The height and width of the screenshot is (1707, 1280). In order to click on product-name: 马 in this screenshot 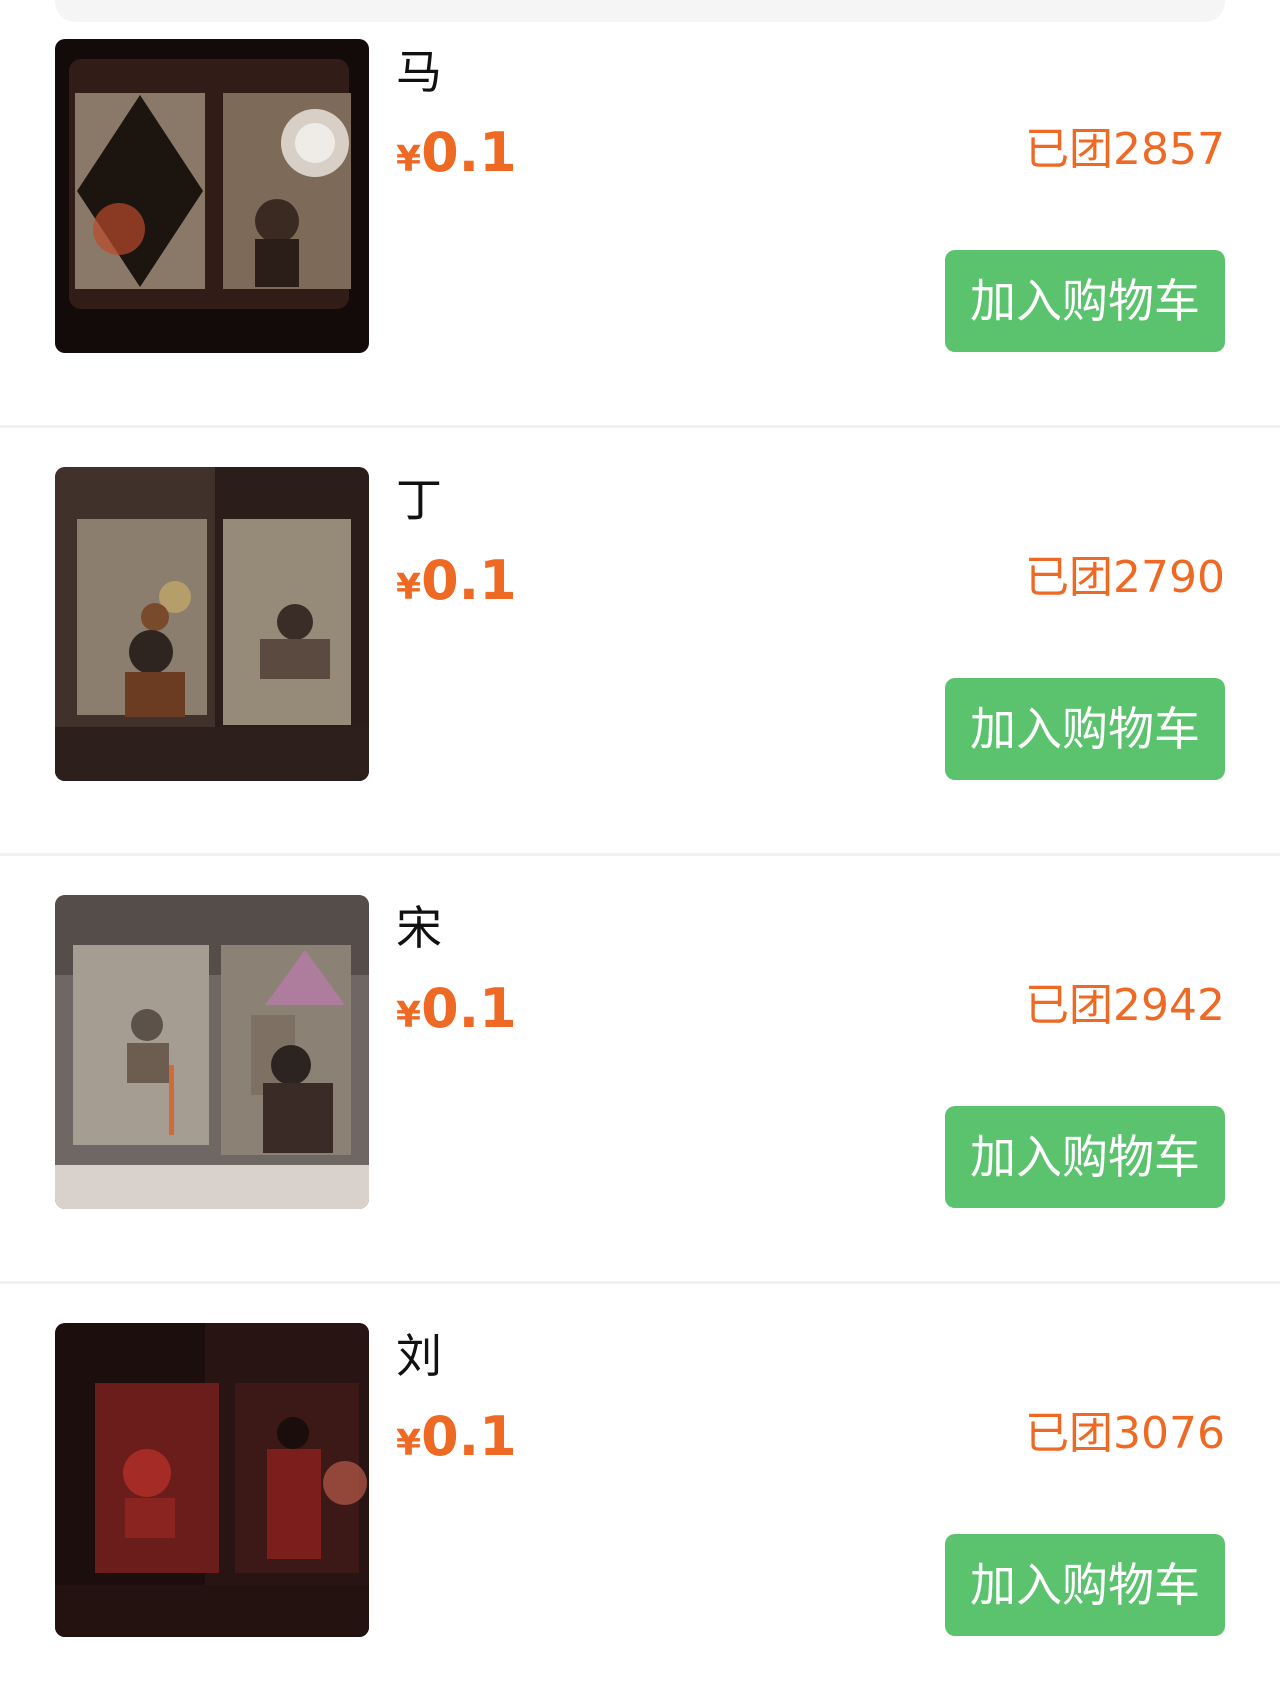, I will do `click(419, 72)`.